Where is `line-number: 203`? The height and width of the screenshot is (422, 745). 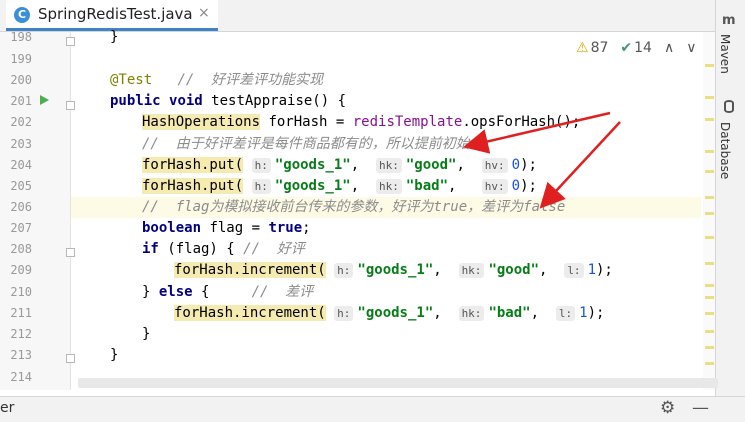
line-number: 203 is located at coordinates (21, 144).